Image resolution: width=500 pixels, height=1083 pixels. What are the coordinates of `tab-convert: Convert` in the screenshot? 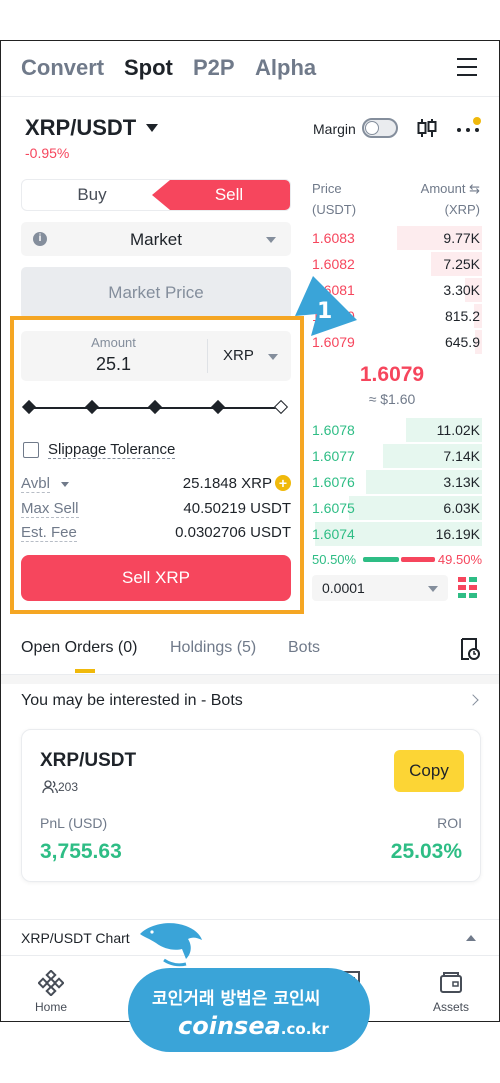 It's located at (62, 68).